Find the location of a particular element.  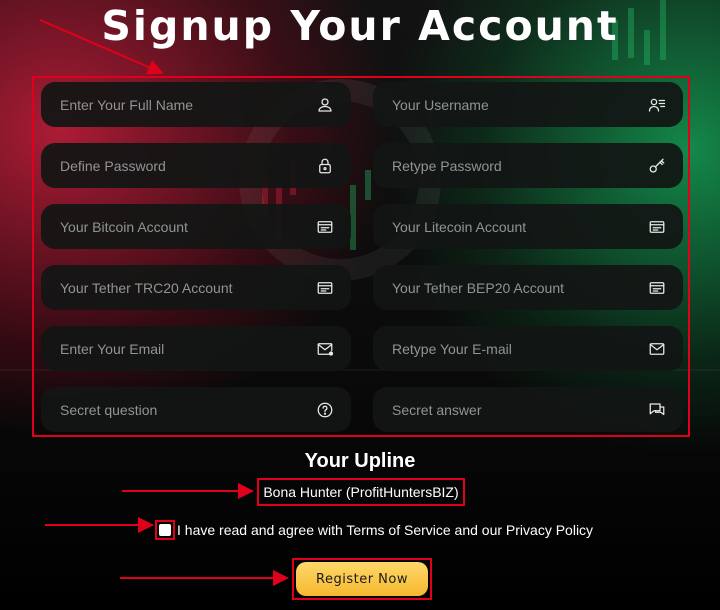

question-circle-icon is located at coordinates (325, 410).